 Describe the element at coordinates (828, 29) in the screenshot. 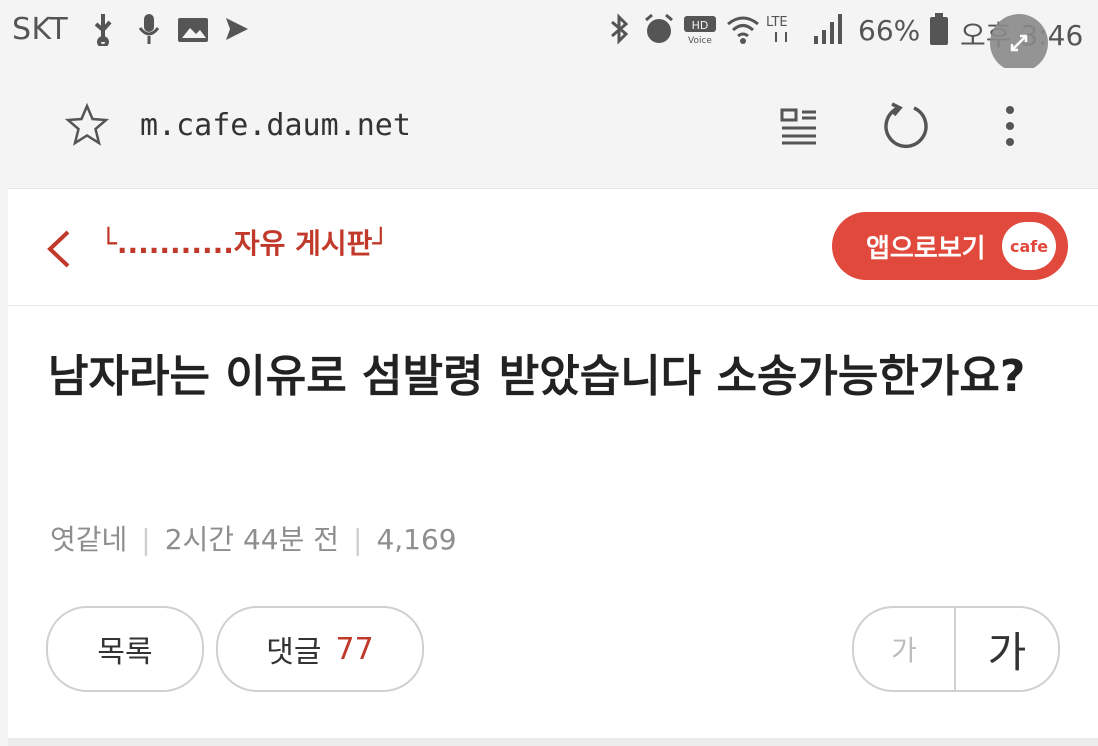

I see `signal-icon` at that location.